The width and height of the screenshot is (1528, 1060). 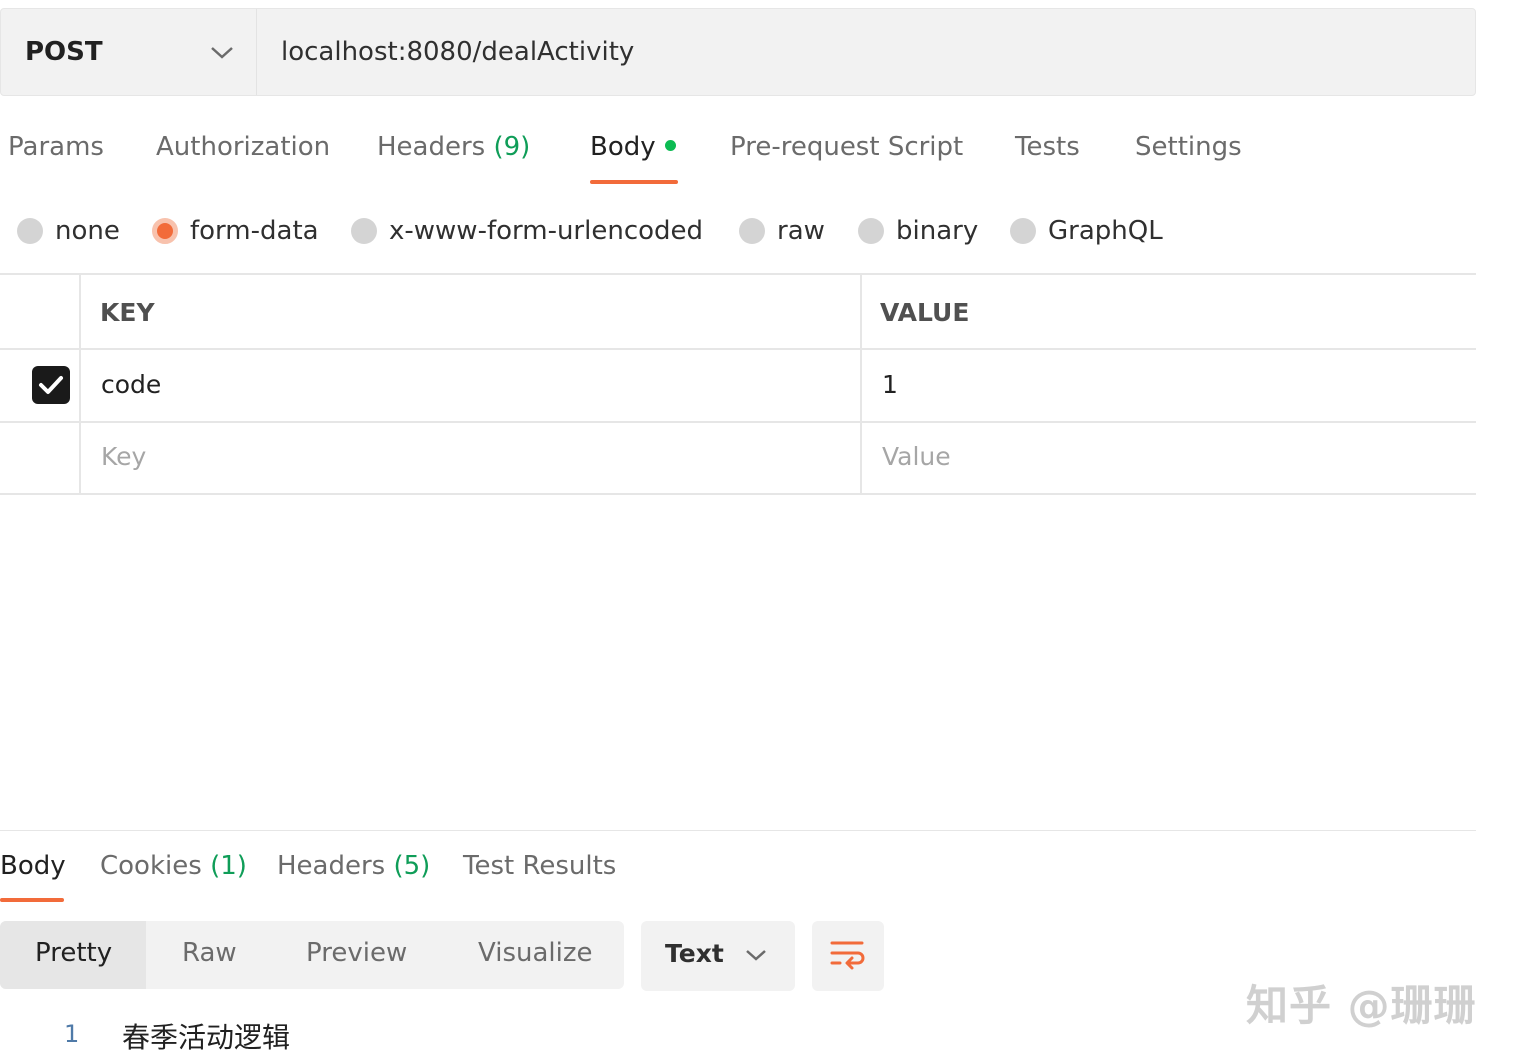 What do you see at coordinates (33, 866) in the screenshot?
I see `response-tab-body: Body` at bounding box center [33, 866].